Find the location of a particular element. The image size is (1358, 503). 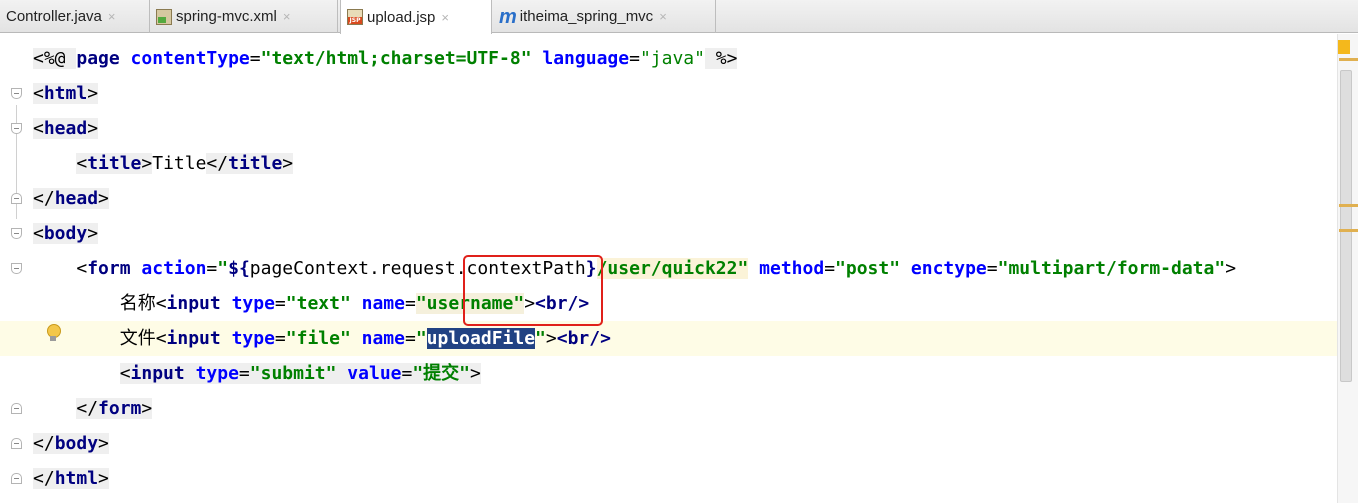

code-line-4: <title>Title</title> is located at coordinates (670, 163).